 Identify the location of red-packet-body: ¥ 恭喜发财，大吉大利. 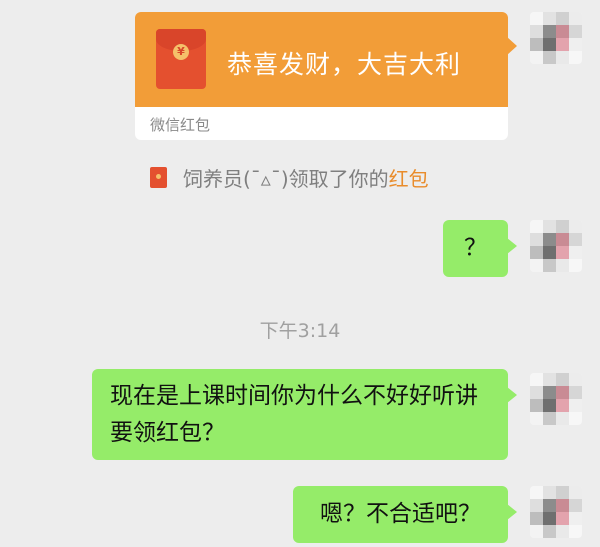
(321, 59).